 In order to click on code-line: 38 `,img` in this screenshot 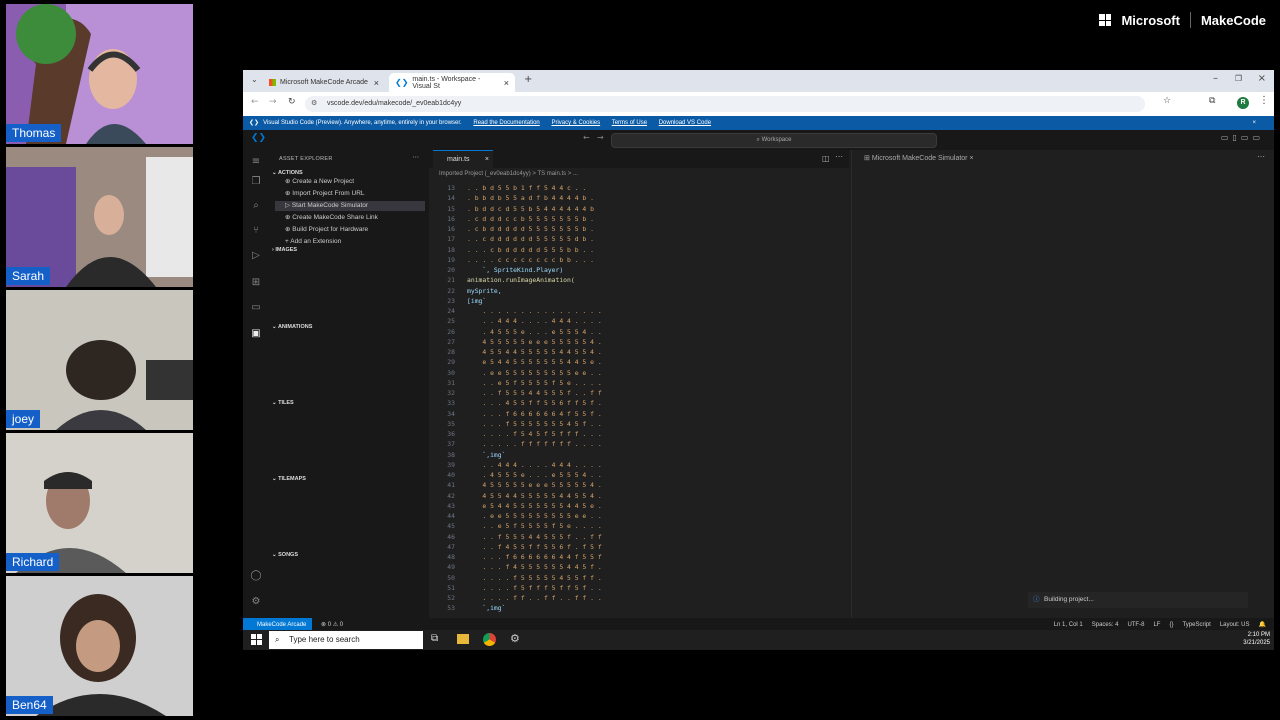, I will do `click(609, 455)`.